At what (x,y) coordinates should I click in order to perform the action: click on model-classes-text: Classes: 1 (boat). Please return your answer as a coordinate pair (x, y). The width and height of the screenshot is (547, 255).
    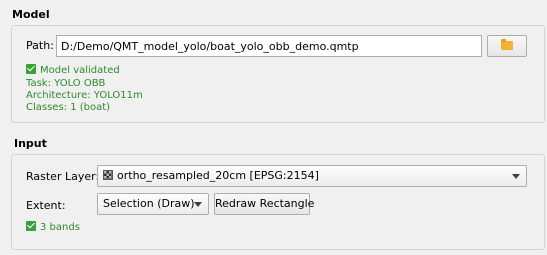
    Looking at the image, I should click on (68, 107).